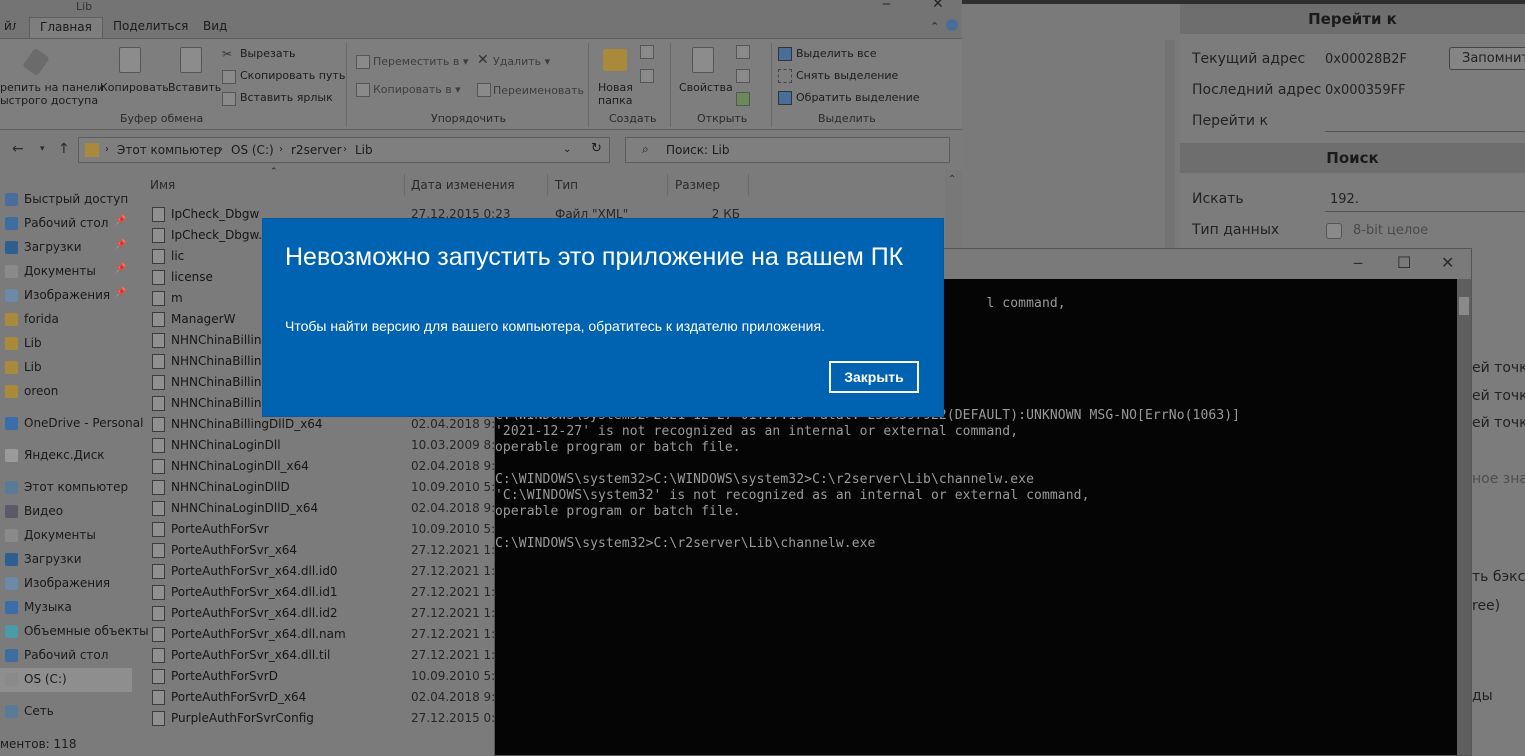 This screenshot has height=756, width=1525. I want to click on search-value-underline, so click(1425, 211).